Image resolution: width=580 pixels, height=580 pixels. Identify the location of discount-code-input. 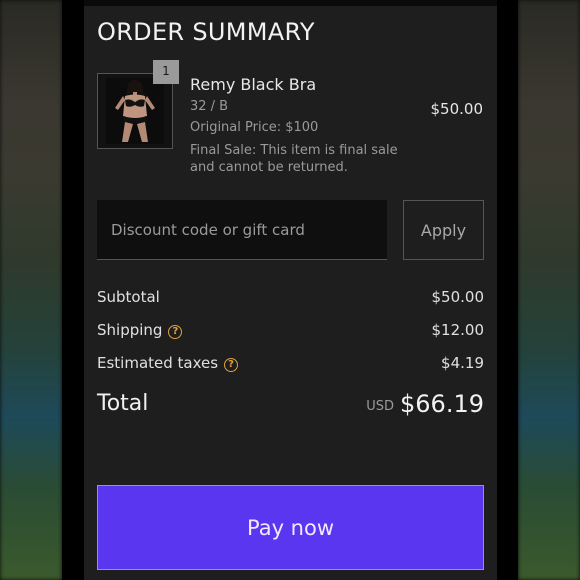
(242, 230).